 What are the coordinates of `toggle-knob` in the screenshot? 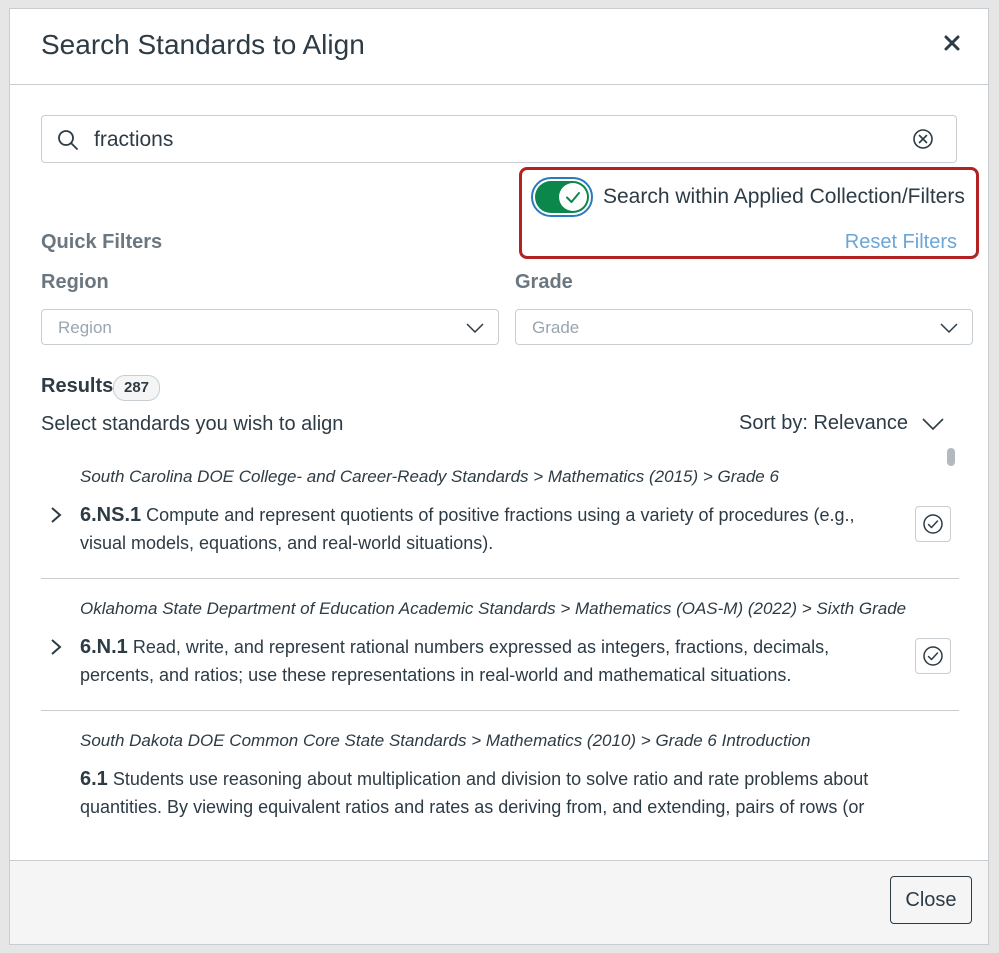 It's located at (573, 197).